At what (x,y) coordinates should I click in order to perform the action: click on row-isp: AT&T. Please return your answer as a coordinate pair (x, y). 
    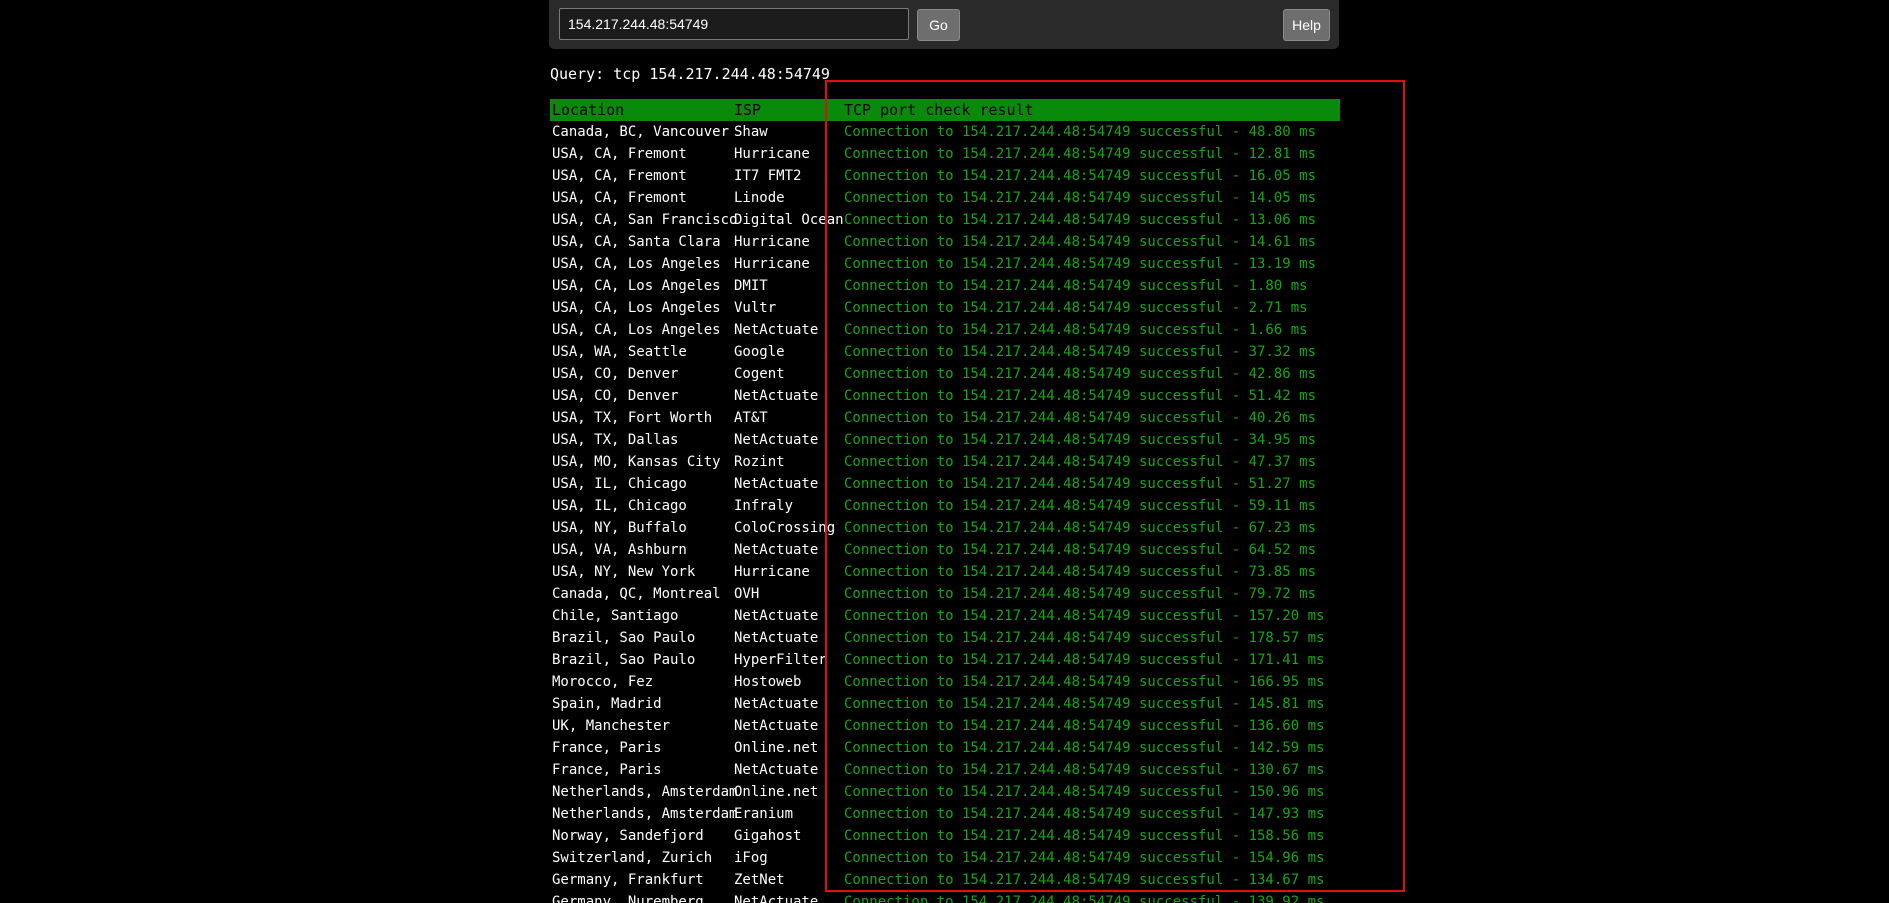
    Looking at the image, I should click on (751, 418).